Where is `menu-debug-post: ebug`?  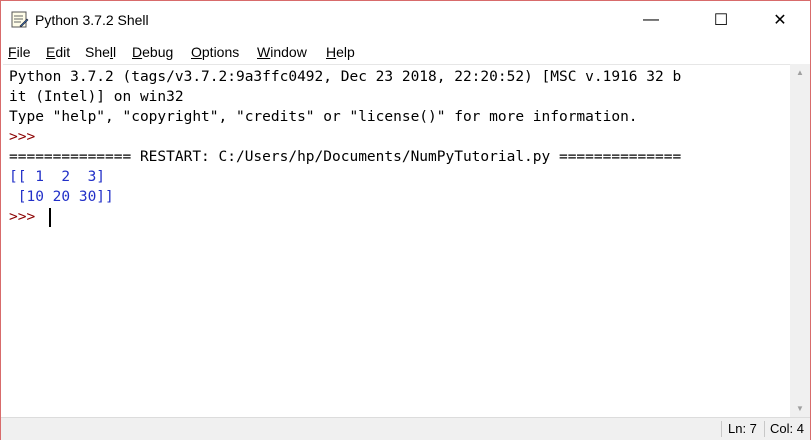 menu-debug-post: ebug is located at coordinates (158, 52).